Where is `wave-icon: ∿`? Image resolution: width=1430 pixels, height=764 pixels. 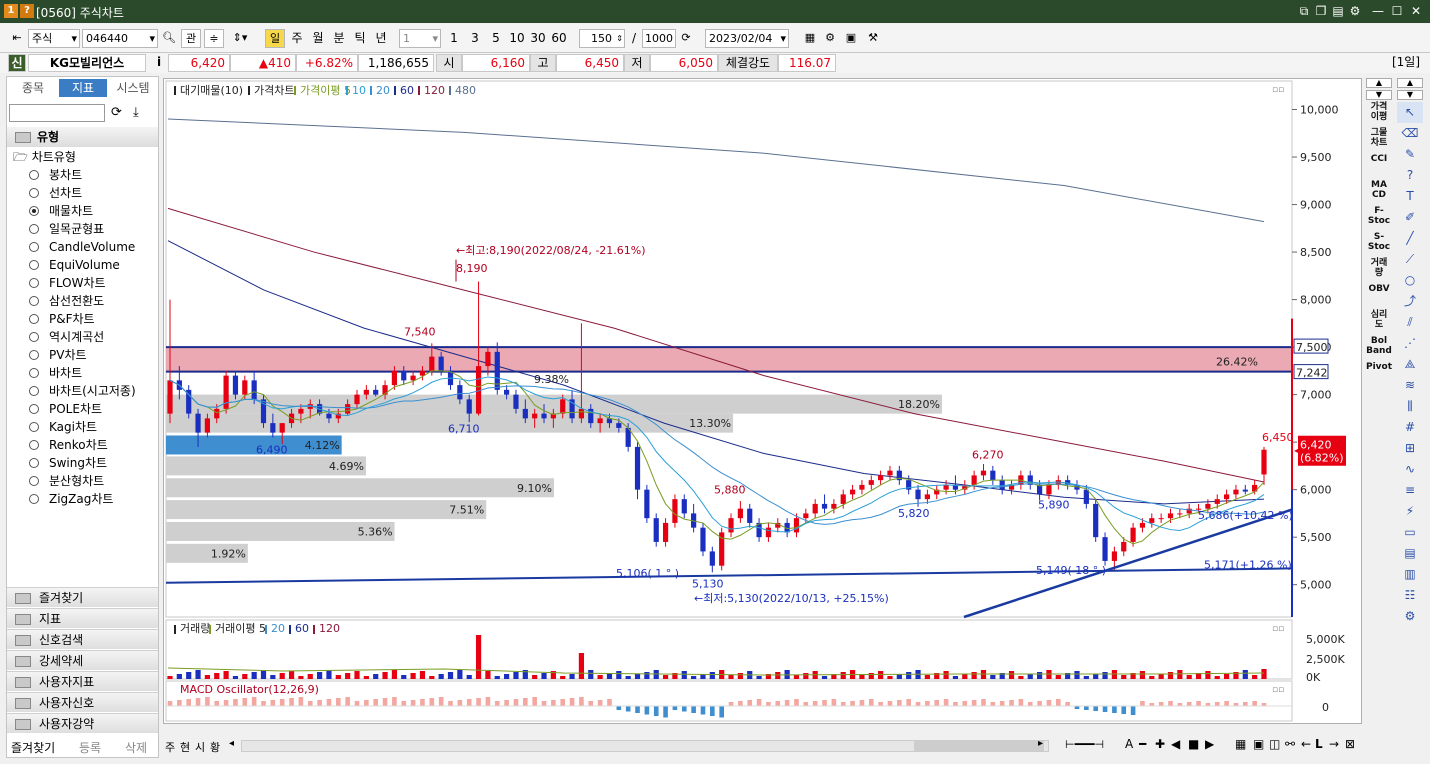 wave-icon: ∿ is located at coordinates (1410, 469).